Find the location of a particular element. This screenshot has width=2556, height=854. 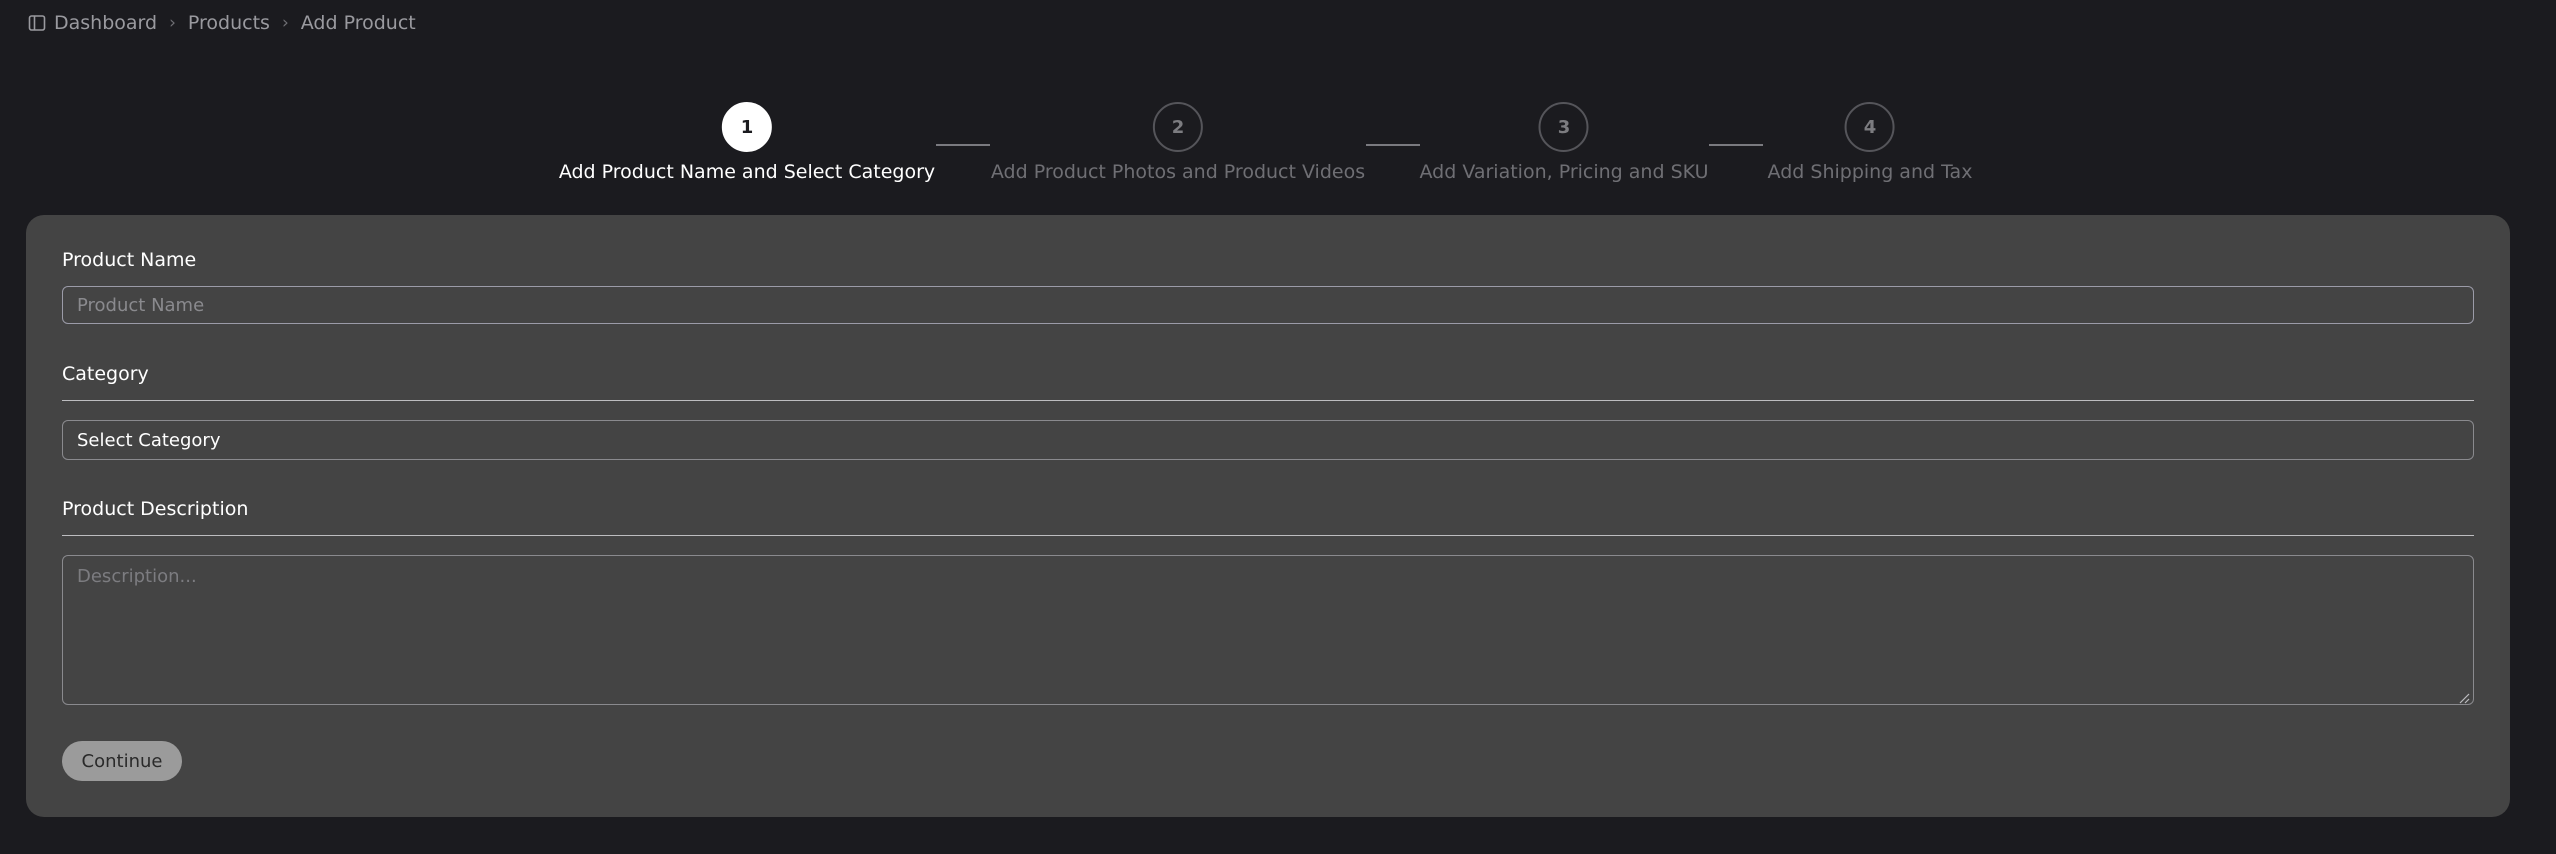

step-1: 1 Add Product Name and Select Category is located at coordinates (747, 142).